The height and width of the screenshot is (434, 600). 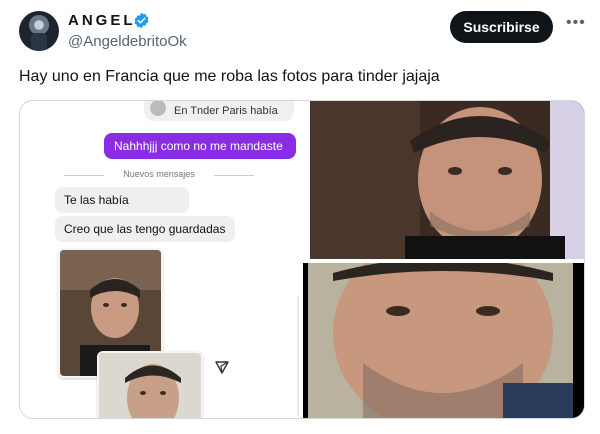 I want to click on face-photo-illustration, so click(x=150, y=385).